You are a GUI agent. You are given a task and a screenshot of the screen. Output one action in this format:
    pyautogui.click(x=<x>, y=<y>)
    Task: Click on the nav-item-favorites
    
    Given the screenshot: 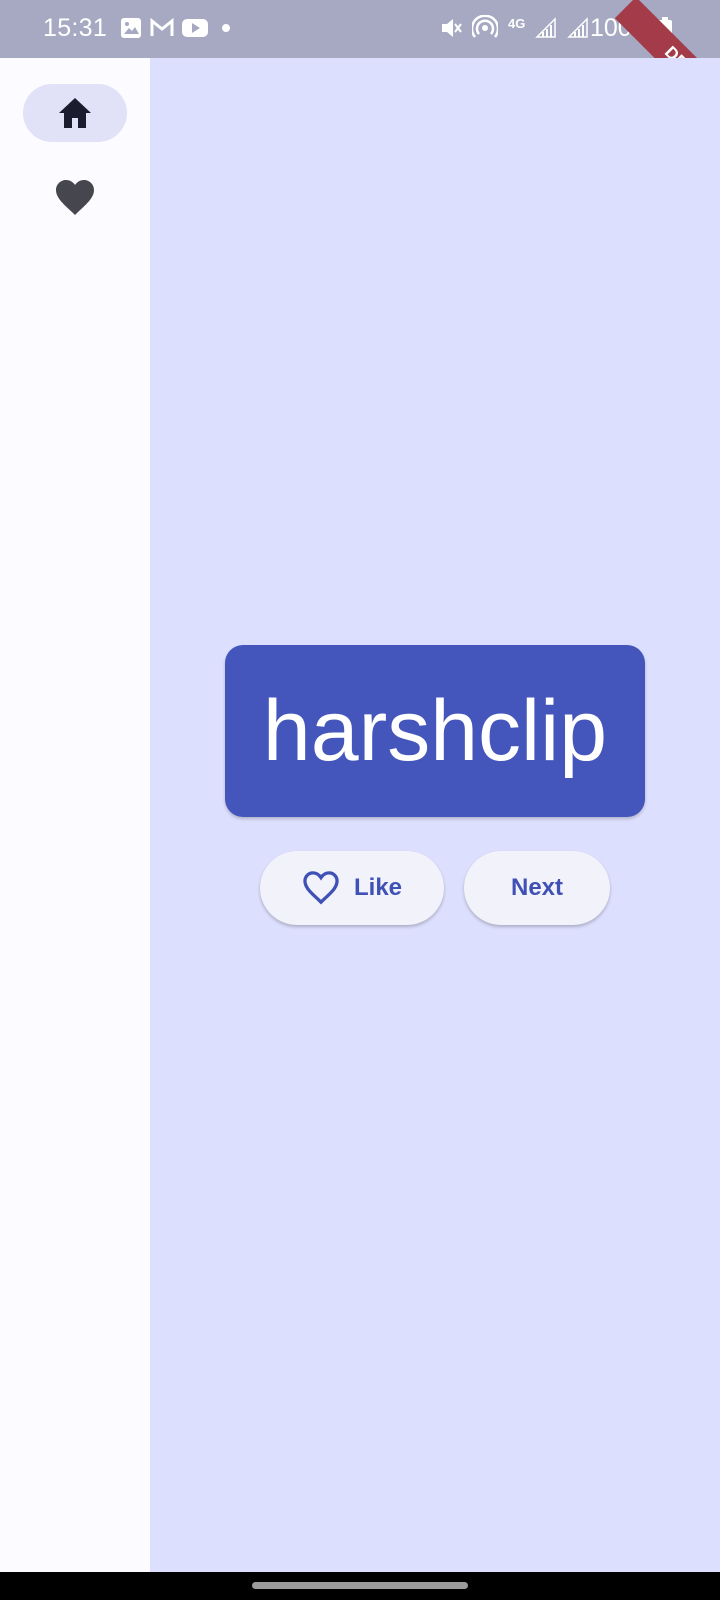 What is the action you would take?
    pyautogui.click(x=75, y=198)
    